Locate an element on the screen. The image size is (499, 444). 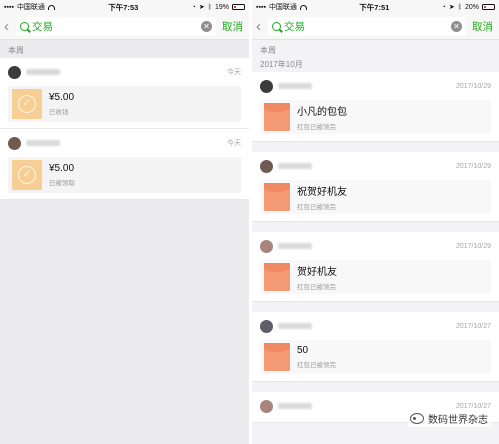
red-packet-title: 贺好机友 is located at coordinates (317, 272).